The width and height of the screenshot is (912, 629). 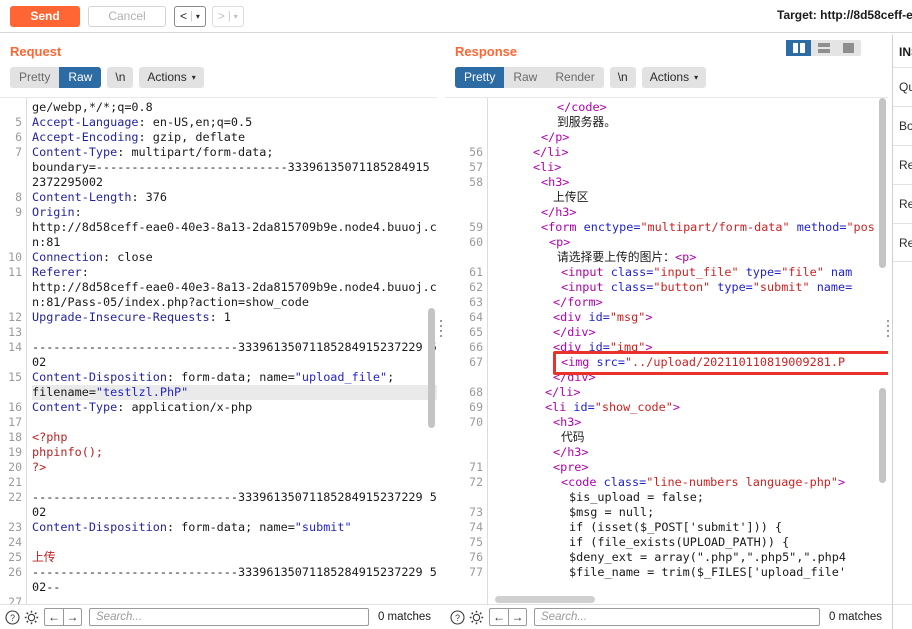 I want to click on code-line: Upgrade-Insecure-Requests: 1, so click(x=234, y=317).